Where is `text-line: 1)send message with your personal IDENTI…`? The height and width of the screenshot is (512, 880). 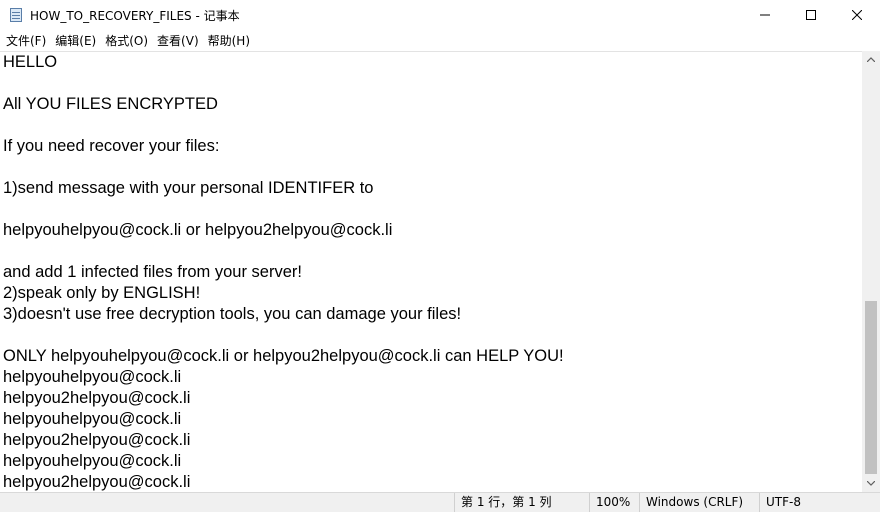 text-line: 1)send message with your personal IDENTI… is located at coordinates (432, 188).